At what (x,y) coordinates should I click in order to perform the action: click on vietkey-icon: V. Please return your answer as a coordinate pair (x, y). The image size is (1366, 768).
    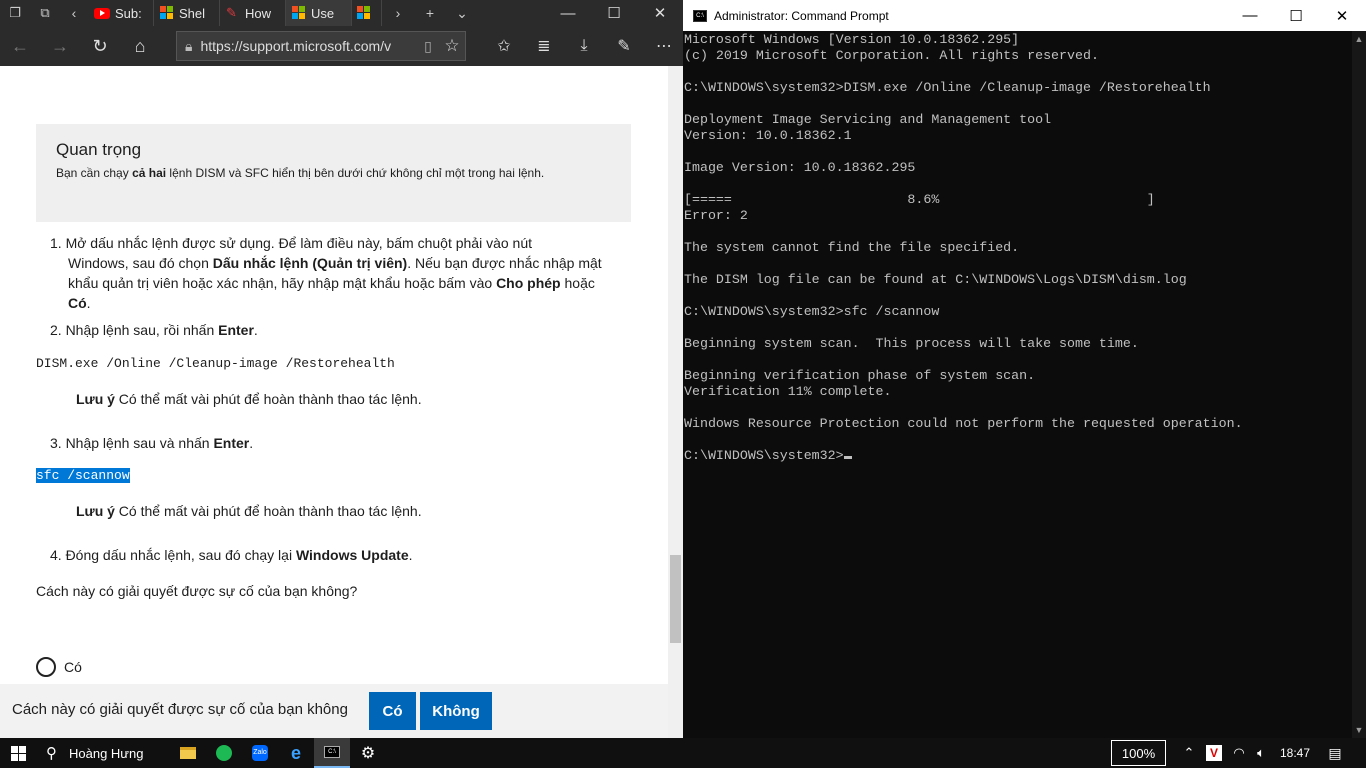
    Looking at the image, I should click on (1214, 753).